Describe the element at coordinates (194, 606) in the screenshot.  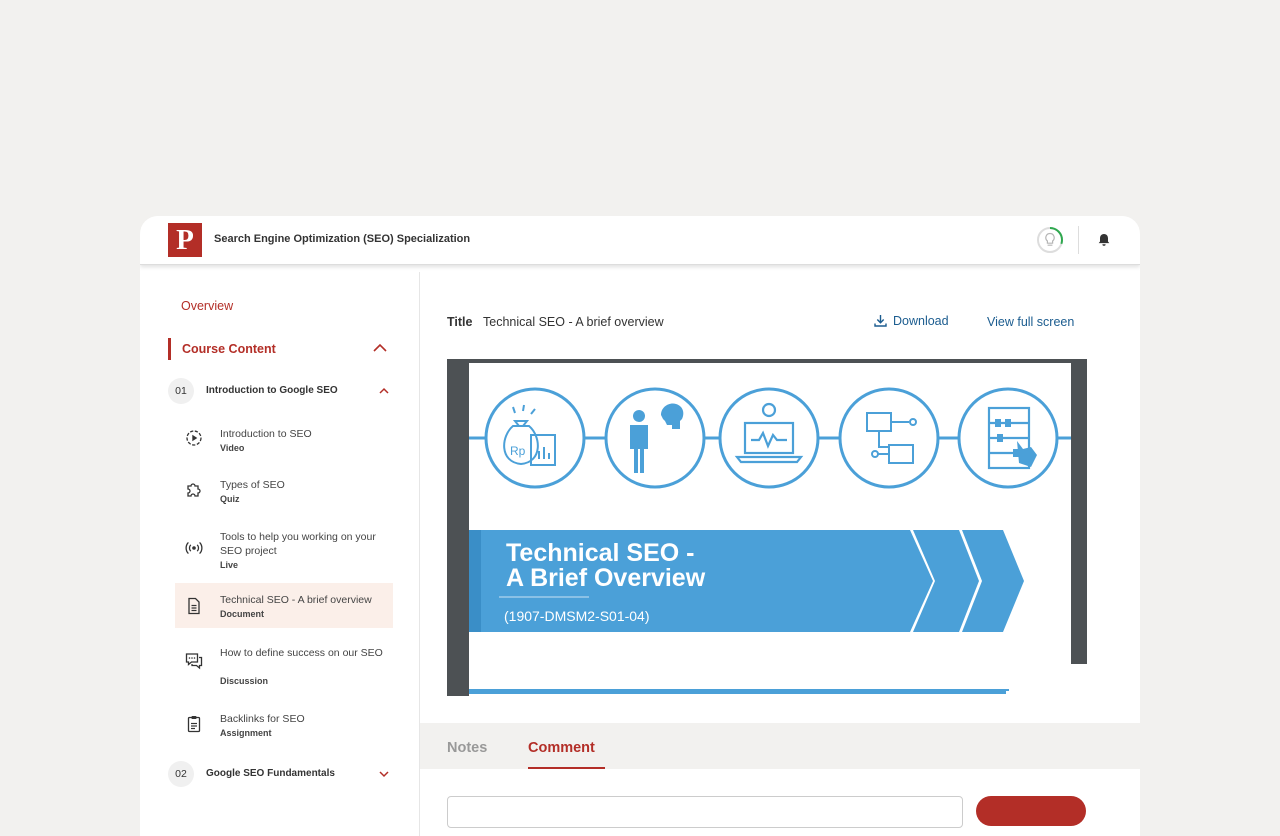
I see `document-icon` at that location.